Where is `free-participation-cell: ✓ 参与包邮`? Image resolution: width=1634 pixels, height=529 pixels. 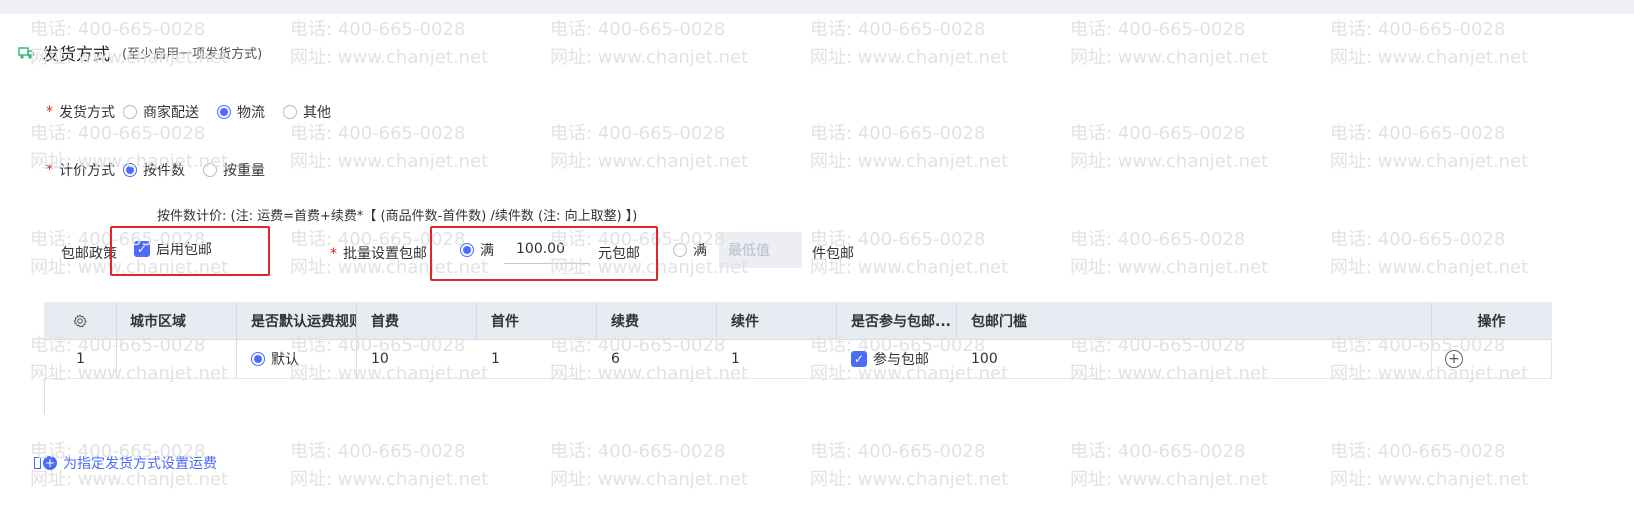 free-participation-cell: ✓ 参与包邮 is located at coordinates (897, 359).